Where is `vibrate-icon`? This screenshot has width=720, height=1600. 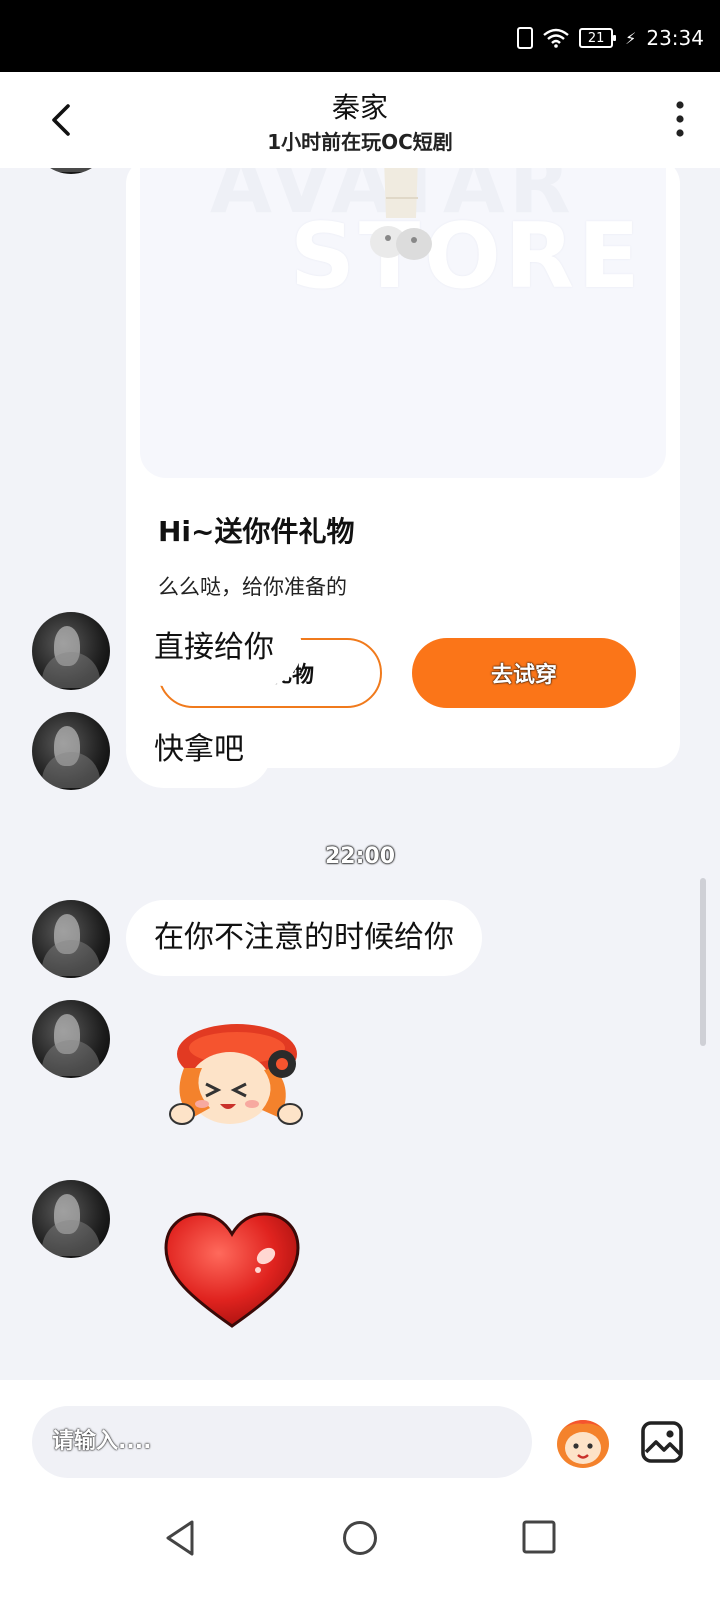 vibrate-icon is located at coordinates (525, 38).